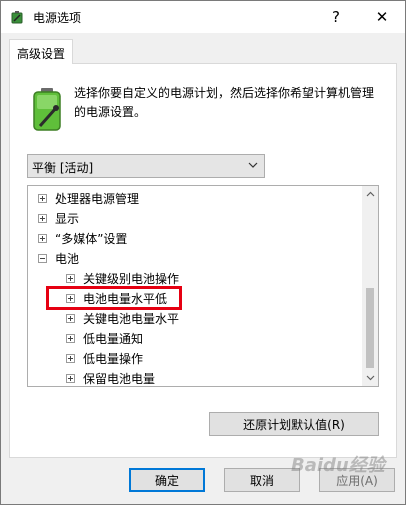 This screenshot has width=406, height=505. Describe the element at coordinates (262, 480) in the screenshot. I see `cancel-button: 取消` at that location.